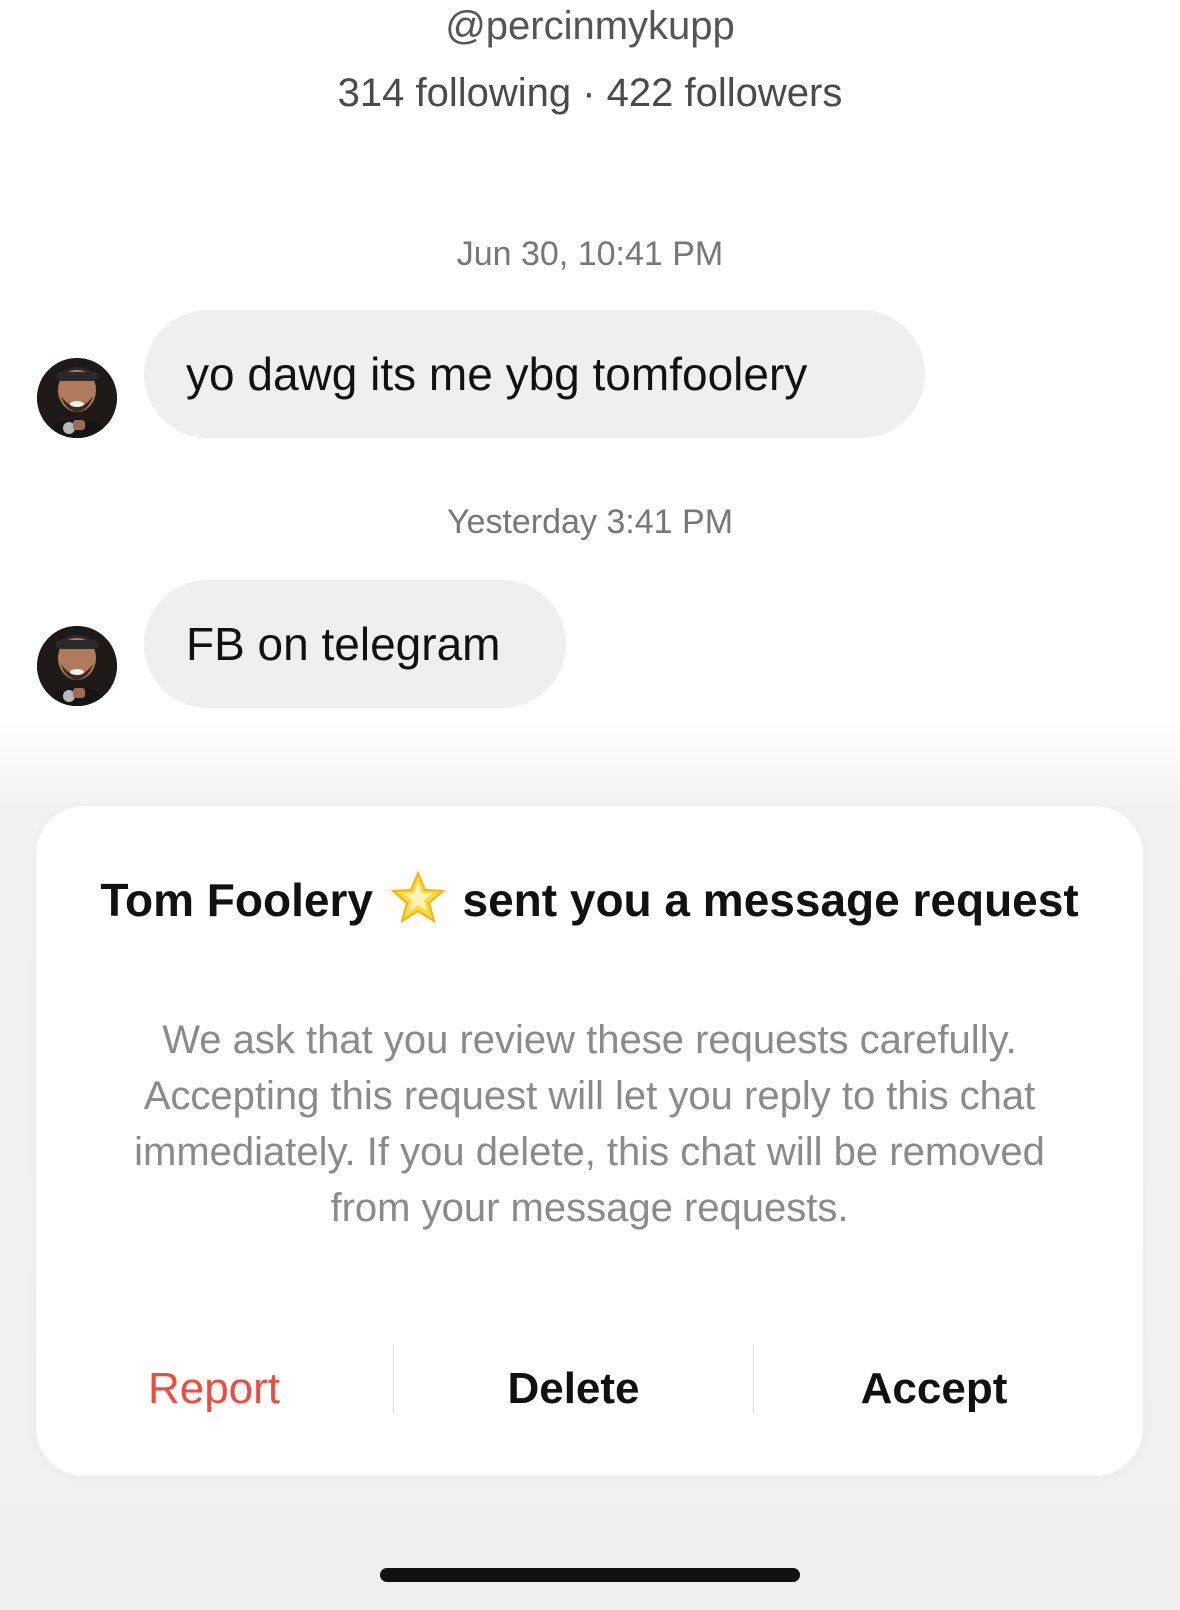 The width and height of the screenshot is (1180, 1610). I want to click on request-title-suffix: sent you a message request, so click(770, 900).